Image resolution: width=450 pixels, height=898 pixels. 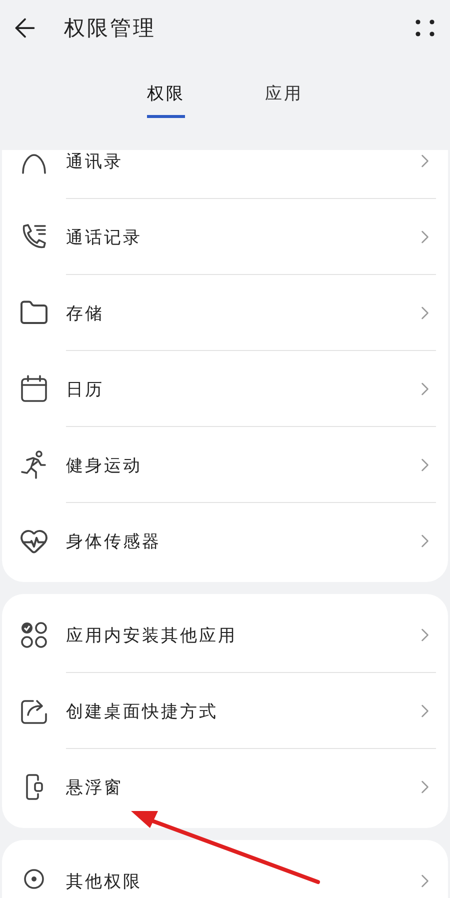 What do you see at coordinates (166, 100) in the screenshot?
I see `tab: 权限` at bounding box center [166, 100].